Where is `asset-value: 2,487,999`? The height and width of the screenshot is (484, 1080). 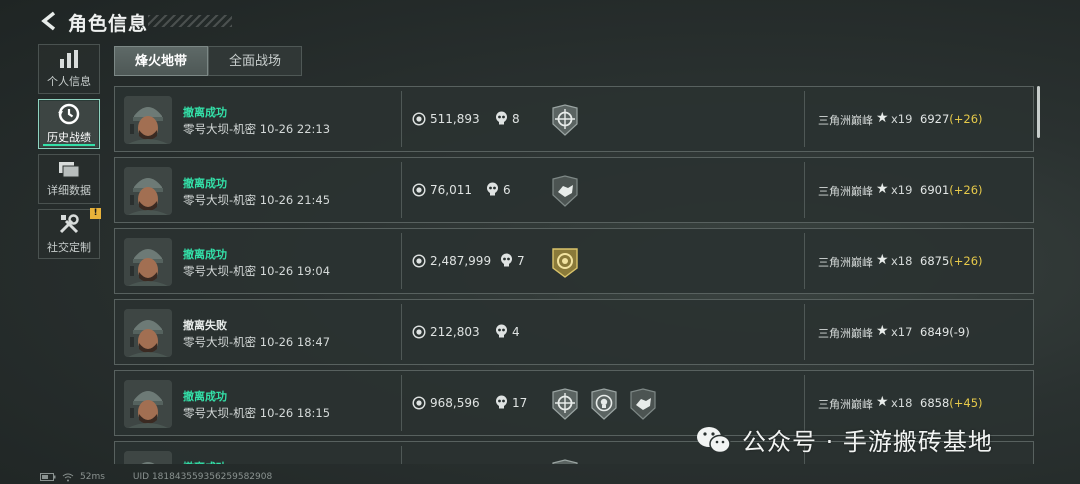 asset-value: 2,487,999 is located at coordinates (461, 261).